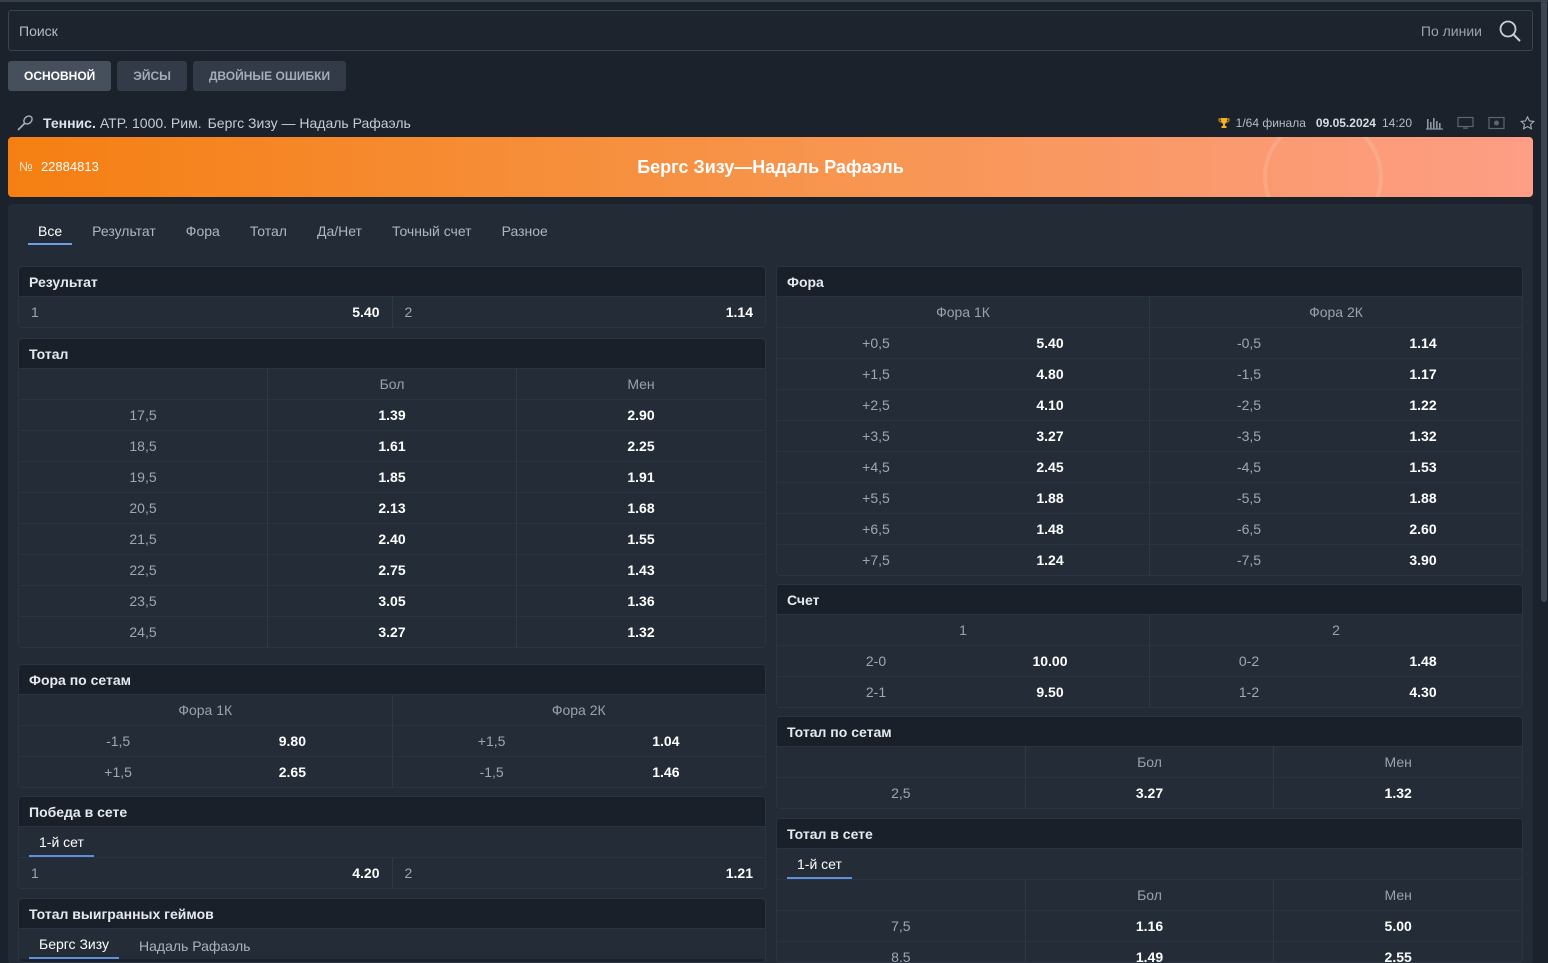 The image size is (1548, 963). I want to click on odd-cell: 2 1.21, so click(578, 873).